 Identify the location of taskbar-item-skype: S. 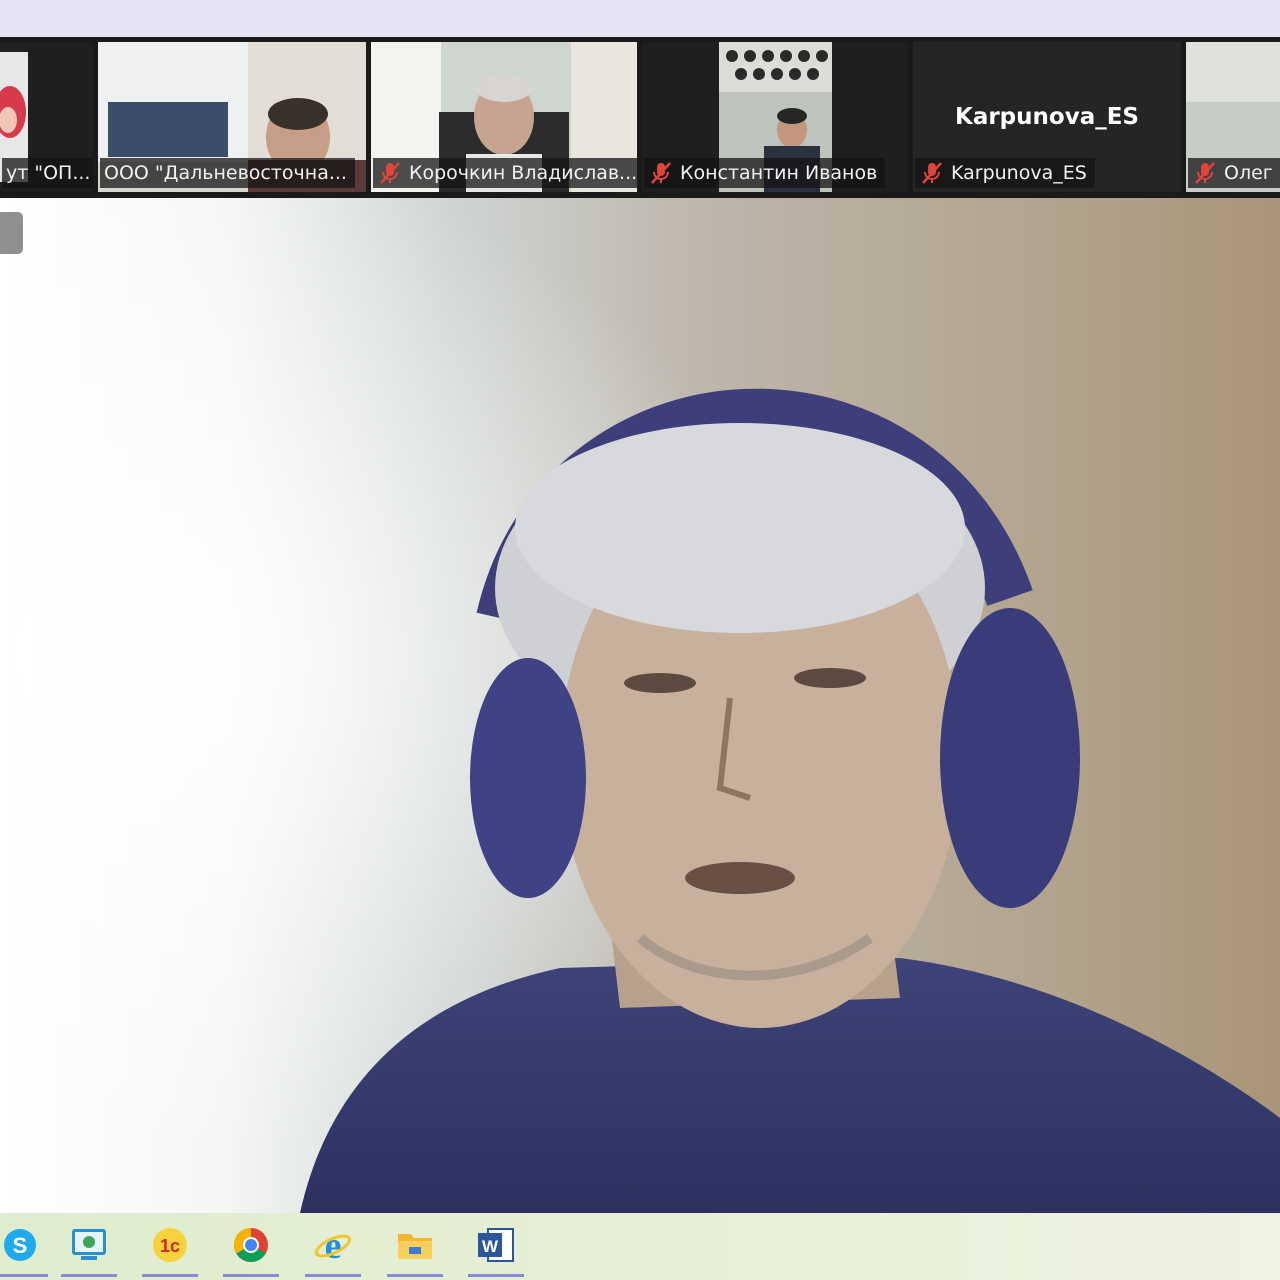
(26, 1251).